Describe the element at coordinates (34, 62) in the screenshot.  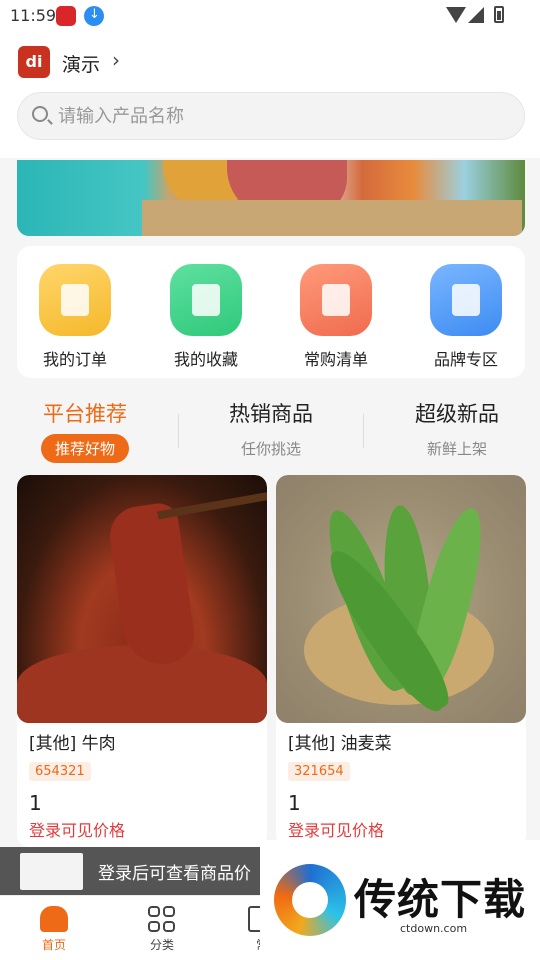
I see `store-logo: di` at that location.